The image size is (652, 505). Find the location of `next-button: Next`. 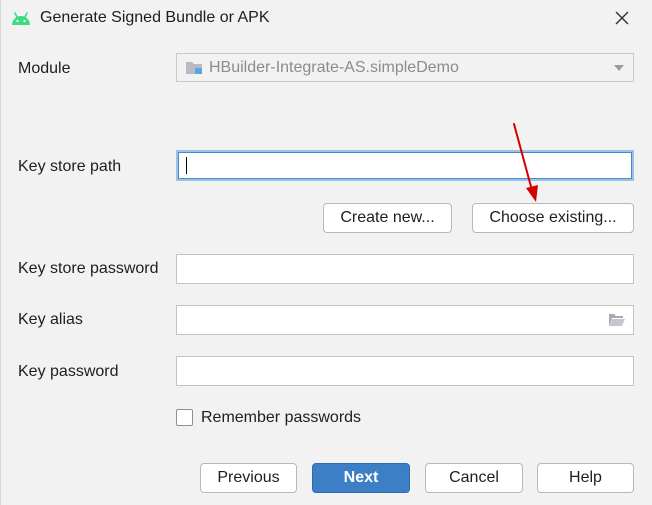

next-button: Next is located at coordinates (361, 478).